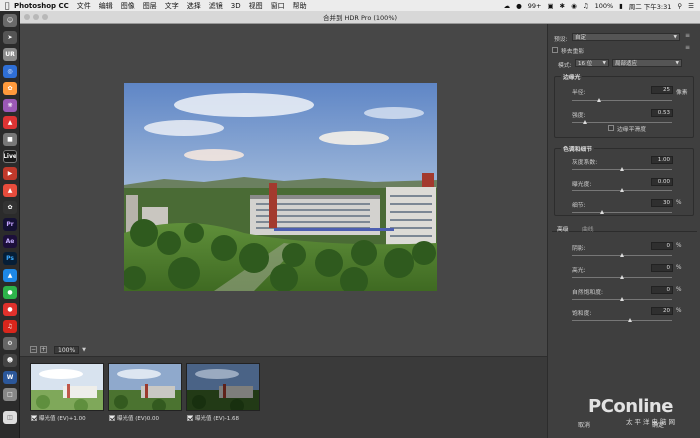 The width and height of the screenshot is (700, 438). What do you see at coordinates (128, 6) in the screenshot?
I see `menu-image: 图像` at bounding box center [128, 6].